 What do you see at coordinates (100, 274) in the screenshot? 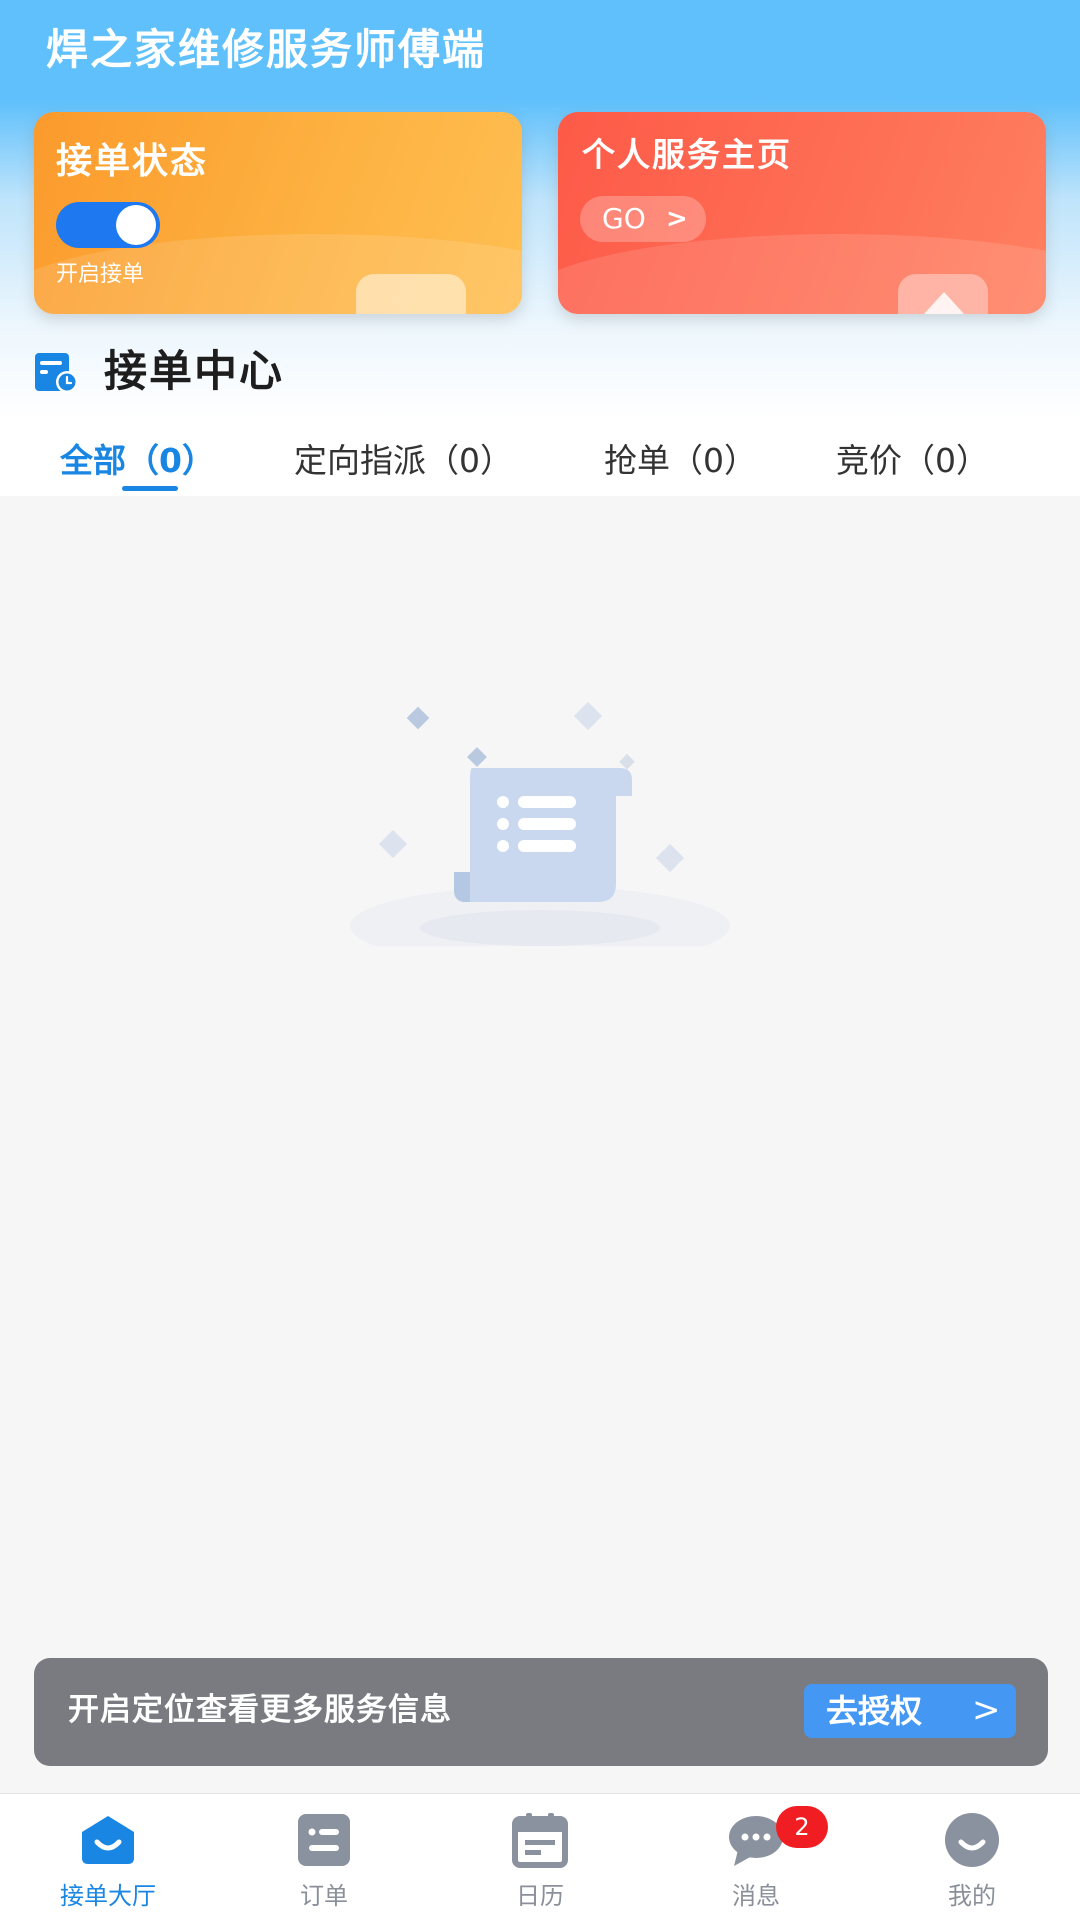
I see `accept-orders-label: 开启接单` at bounding box center [100, 274].